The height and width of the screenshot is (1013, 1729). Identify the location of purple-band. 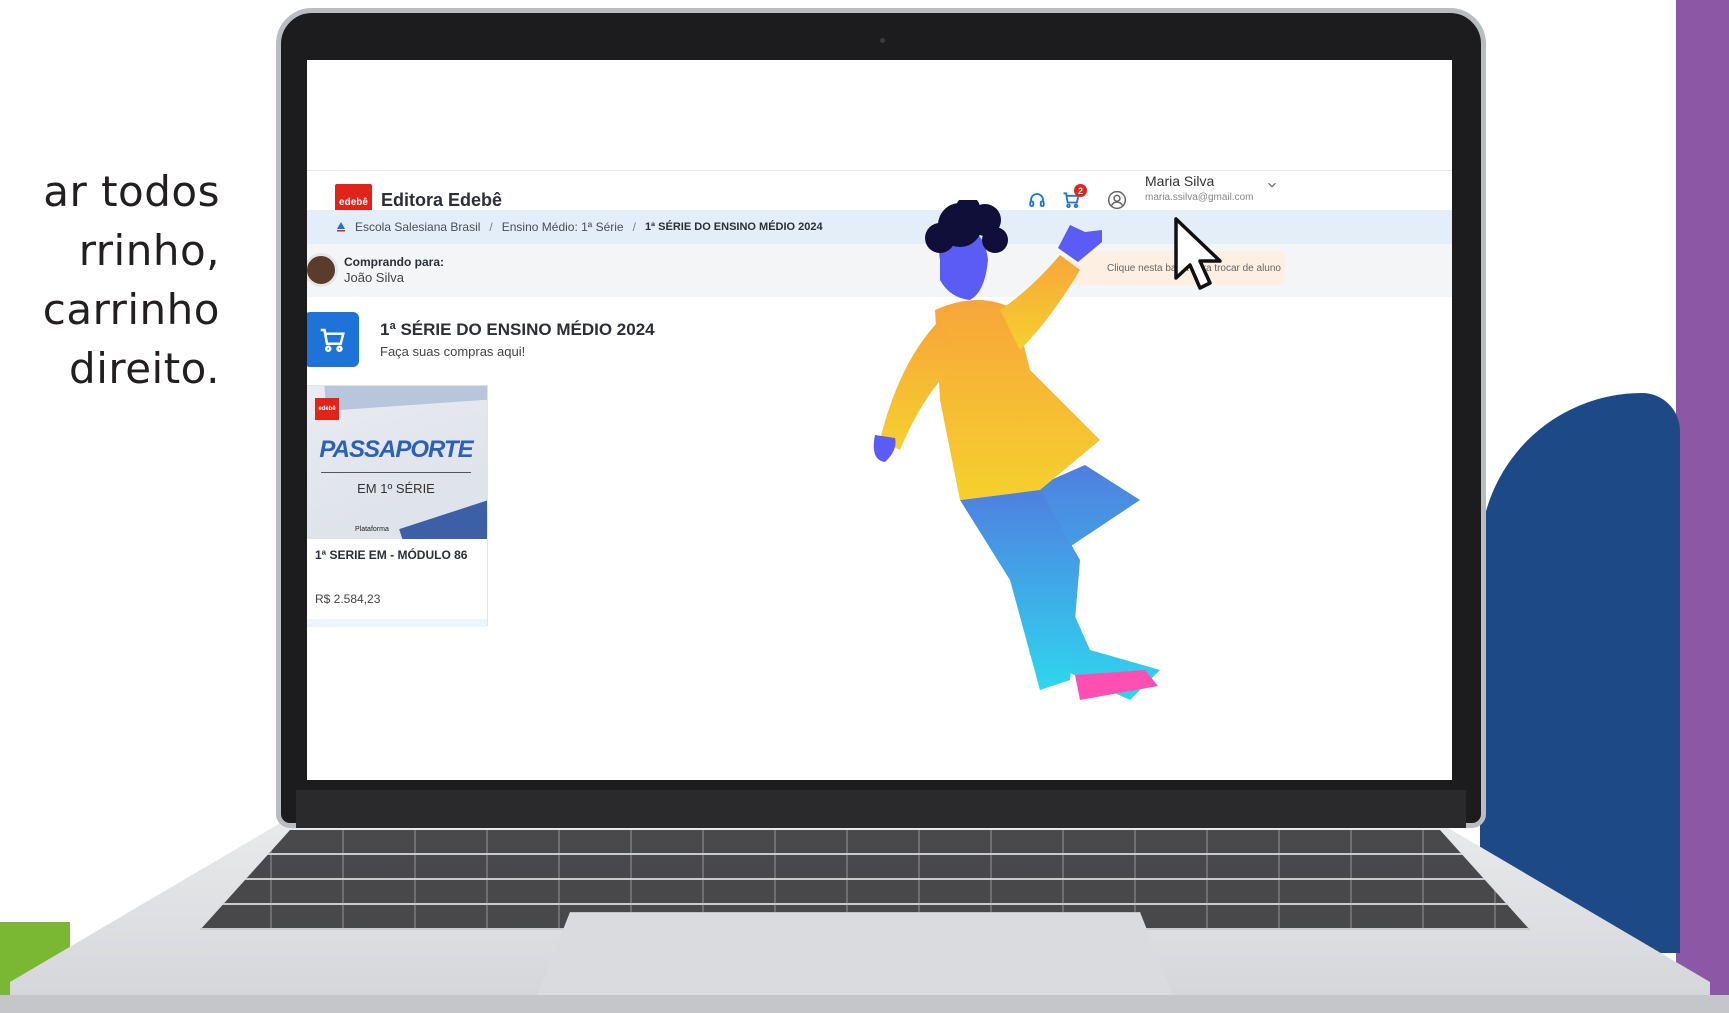
(1702, 506).